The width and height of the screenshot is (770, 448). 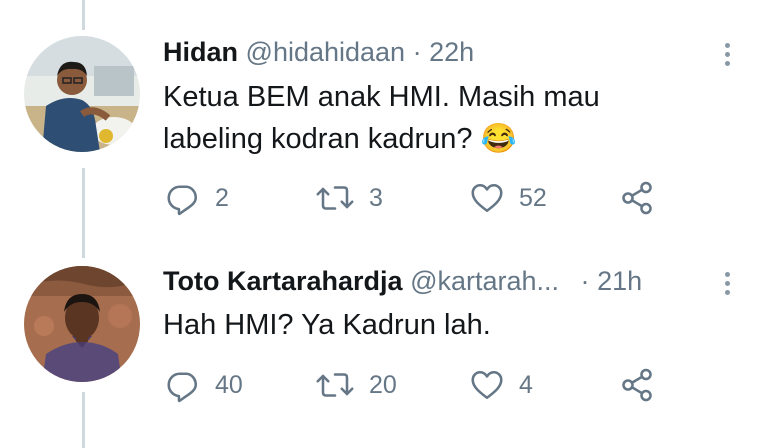 What do you see at coordinates (283, 281) in the screenshot?
I see `display-name: Toto Kartarahardja` at bounding box center [283, 281].